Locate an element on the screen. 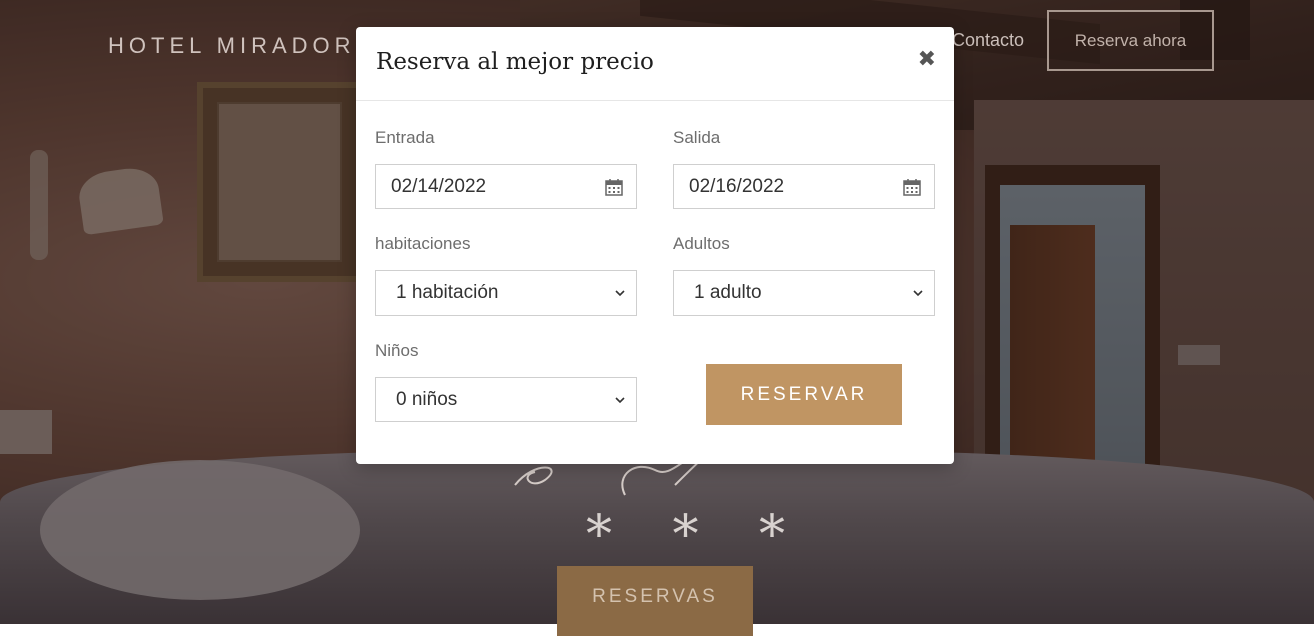 Image resolution: width=1314 pixels, height=636 pixels. reservas-button: RESERVAS is located at coordinates (655, 601).